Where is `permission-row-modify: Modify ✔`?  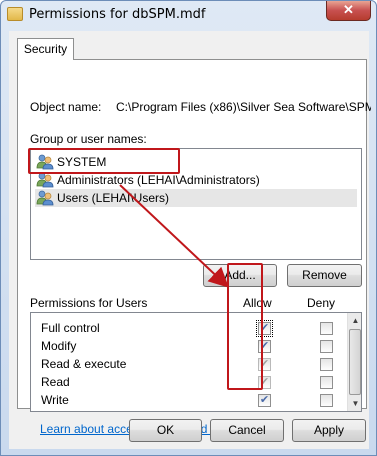 permission-row-modify: Modify ✔ is located at coordinates (188, 346).